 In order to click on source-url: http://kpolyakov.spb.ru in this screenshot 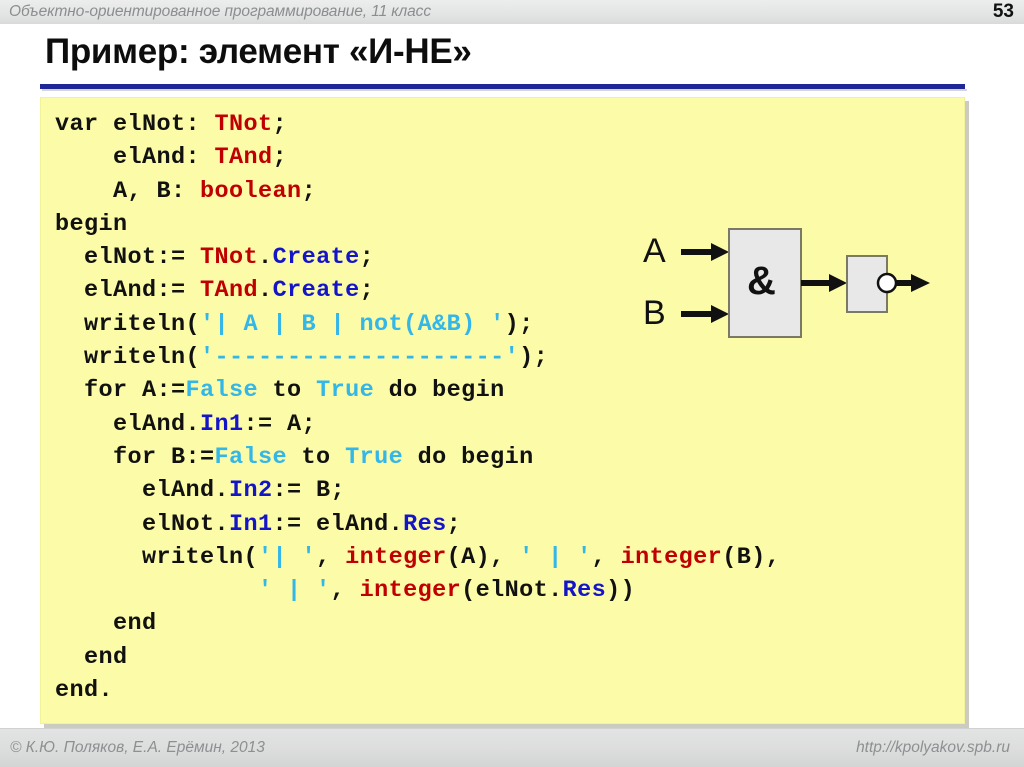, I will do `click(933, 748)`.